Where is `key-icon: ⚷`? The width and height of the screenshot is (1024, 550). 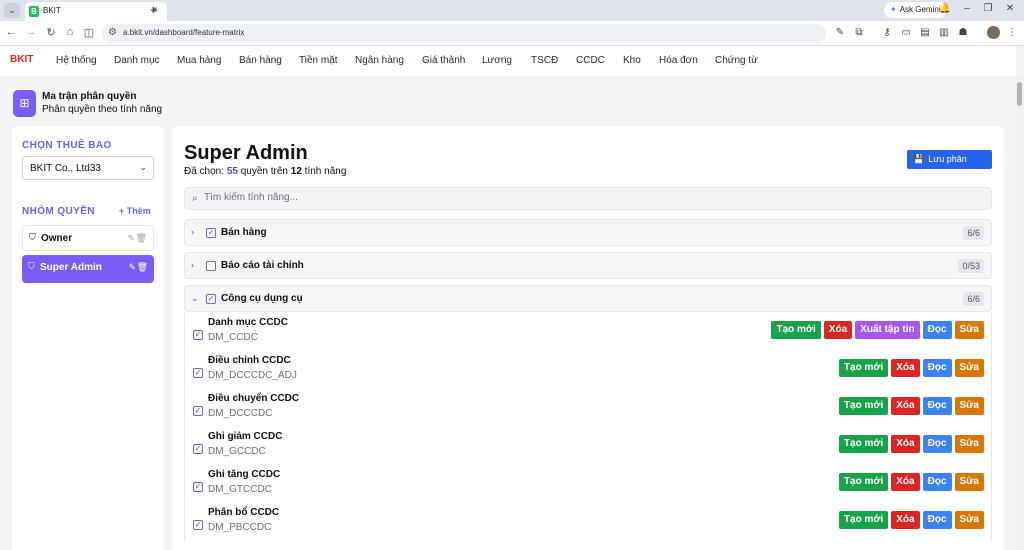 key-icon: ⚷ is located at coordinates (887, 32).